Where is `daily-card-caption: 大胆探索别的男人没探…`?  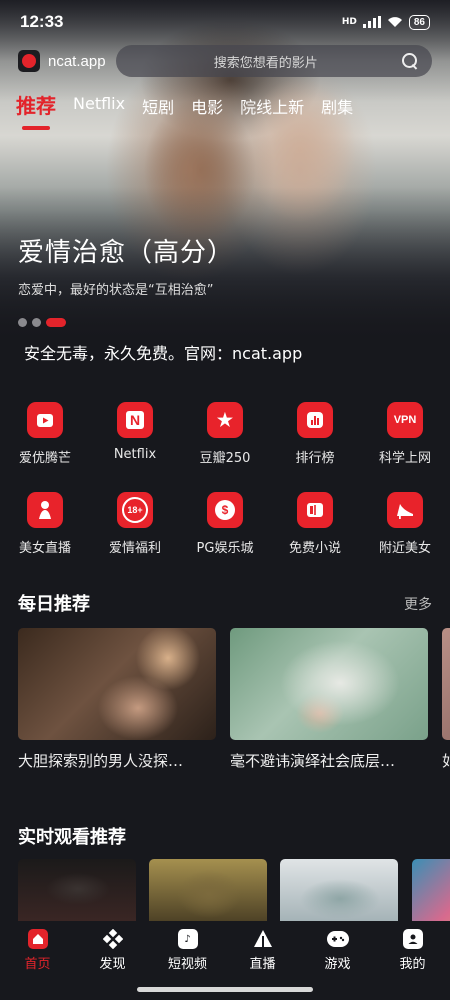
daily-card-caption: 大胆探索别的男人没探… is located at coordinates (117, 760).